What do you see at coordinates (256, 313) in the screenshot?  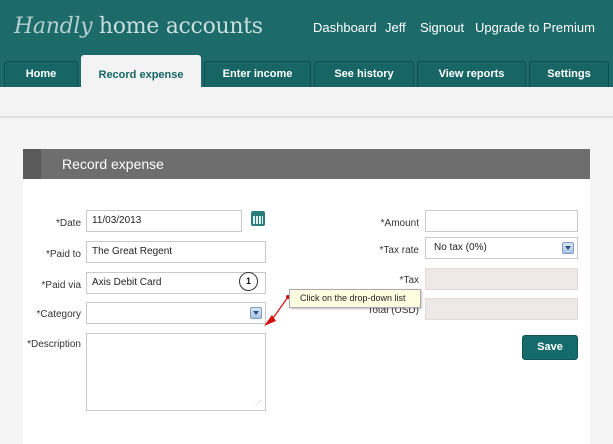 I see `dropdown-arrow-icon` at bounding box center [256, 313].